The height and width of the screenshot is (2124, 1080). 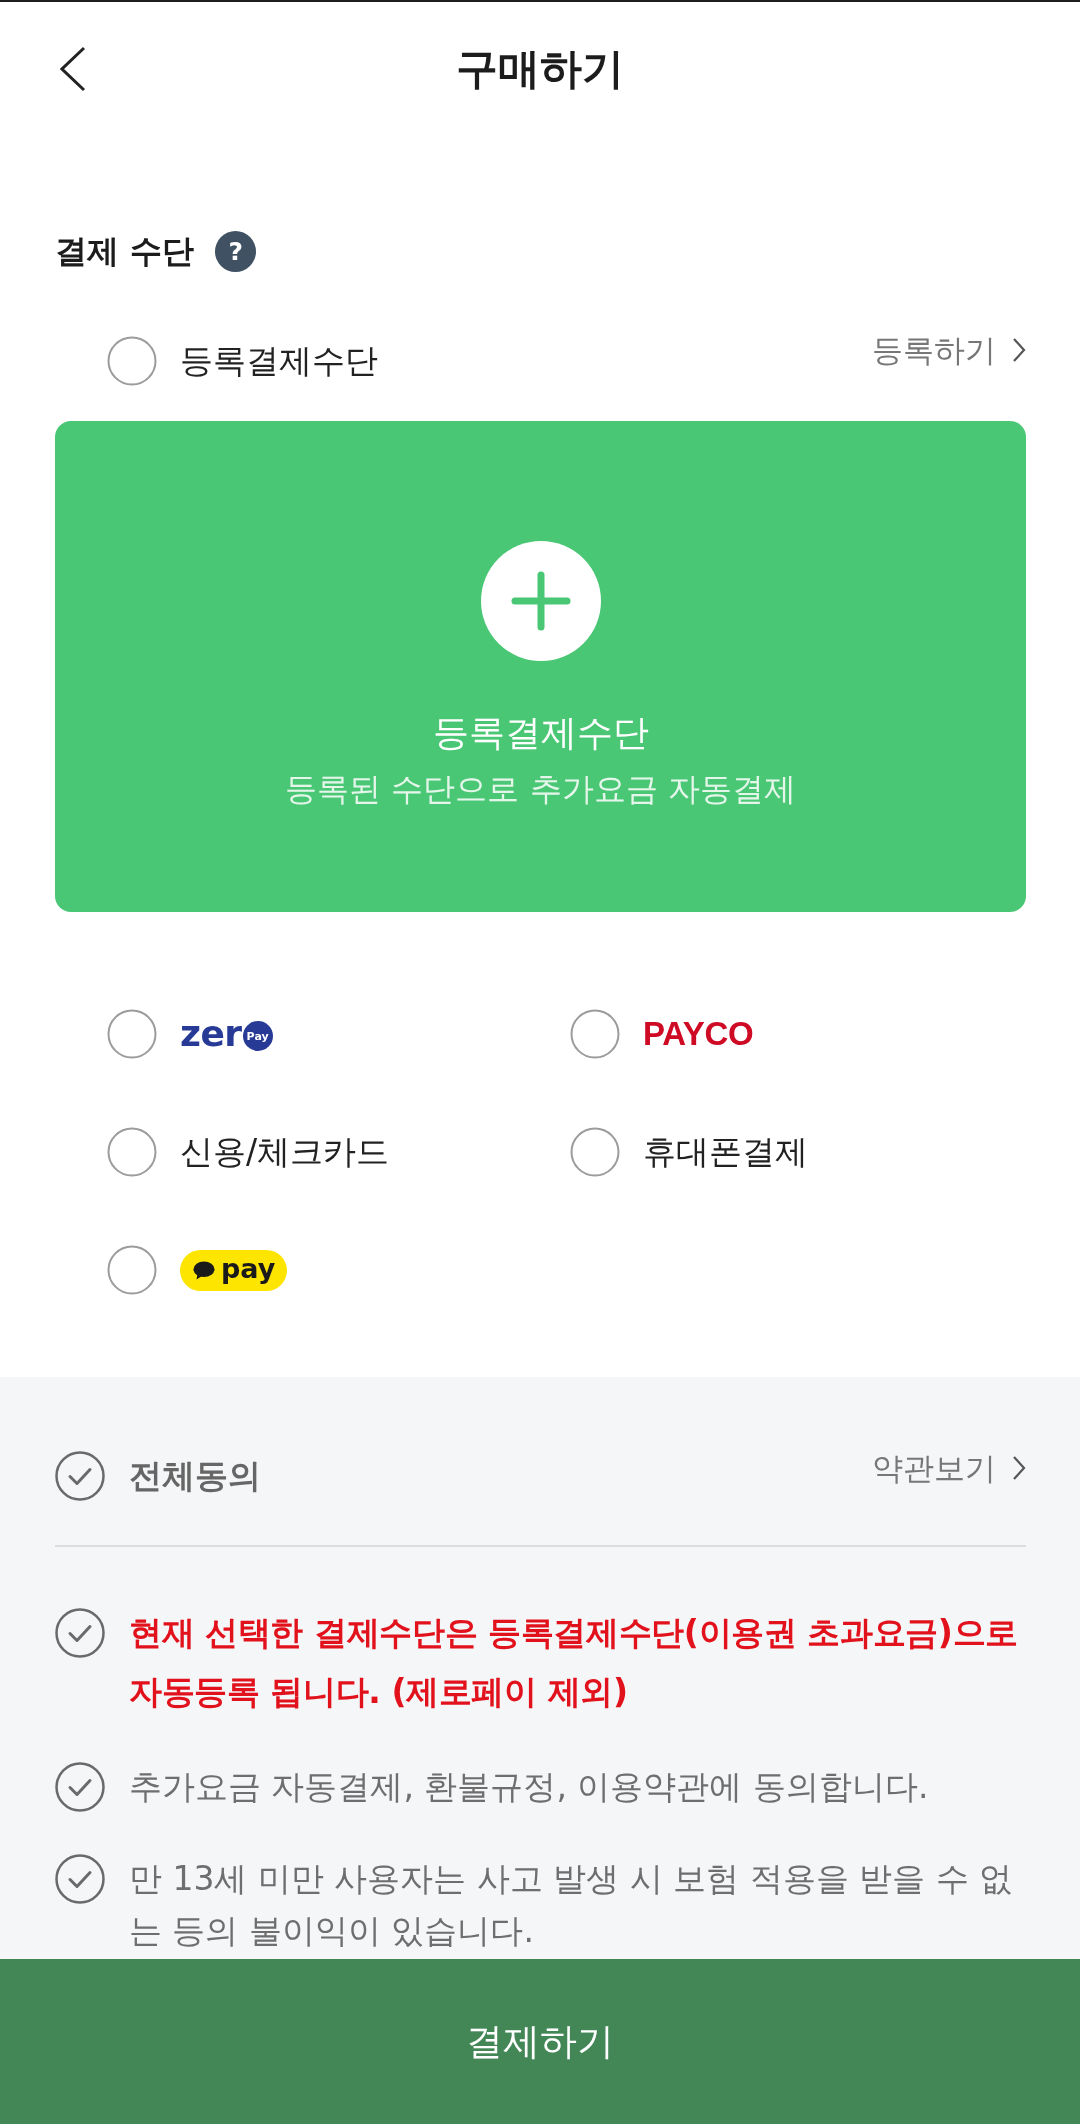 I want to click on pay-logo: pay, so click(x=234, y=1270).